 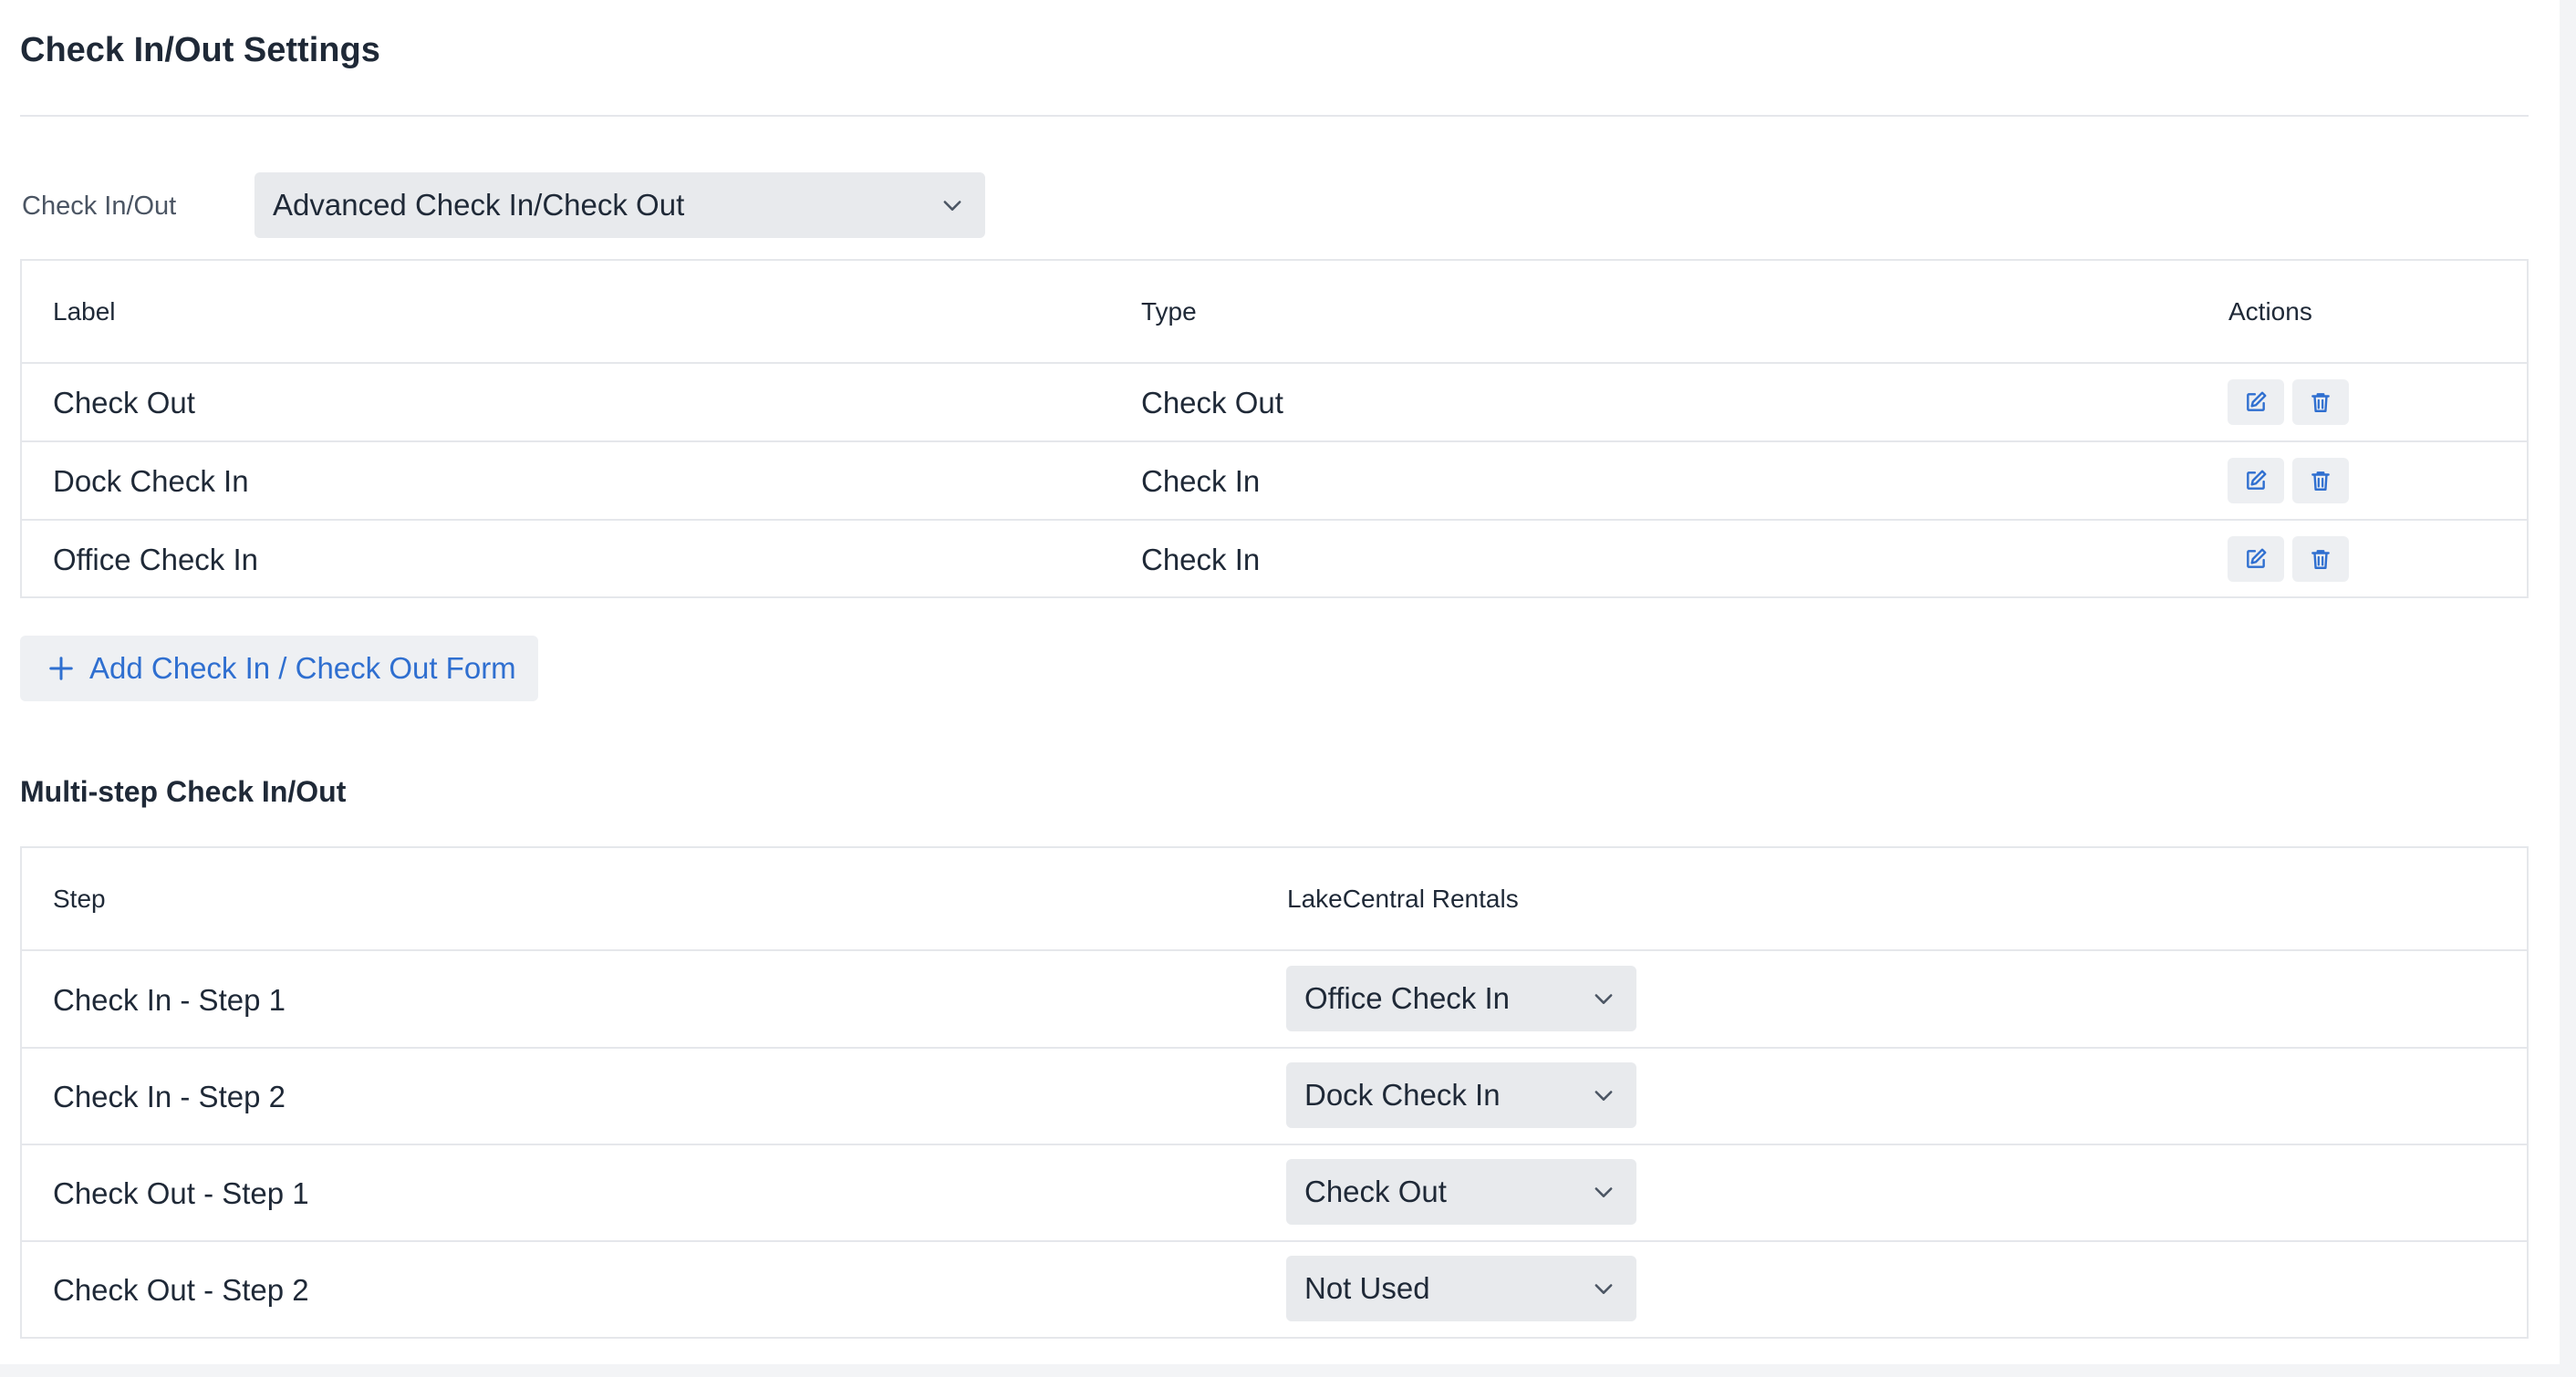 I want to click on title-divider, so click(x=1274, y=116).